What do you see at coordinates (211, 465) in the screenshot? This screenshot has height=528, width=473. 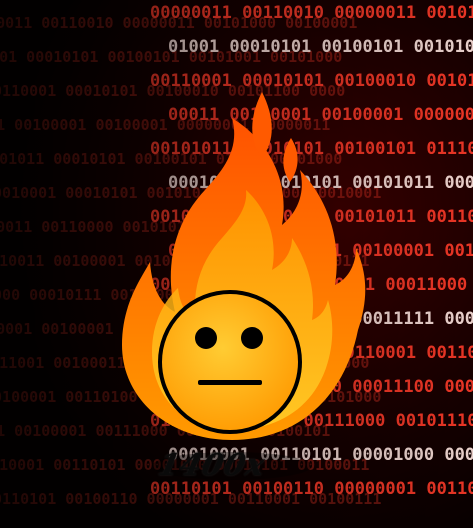 I see `wordmark: 1400x` at bounding box center [211, 465].